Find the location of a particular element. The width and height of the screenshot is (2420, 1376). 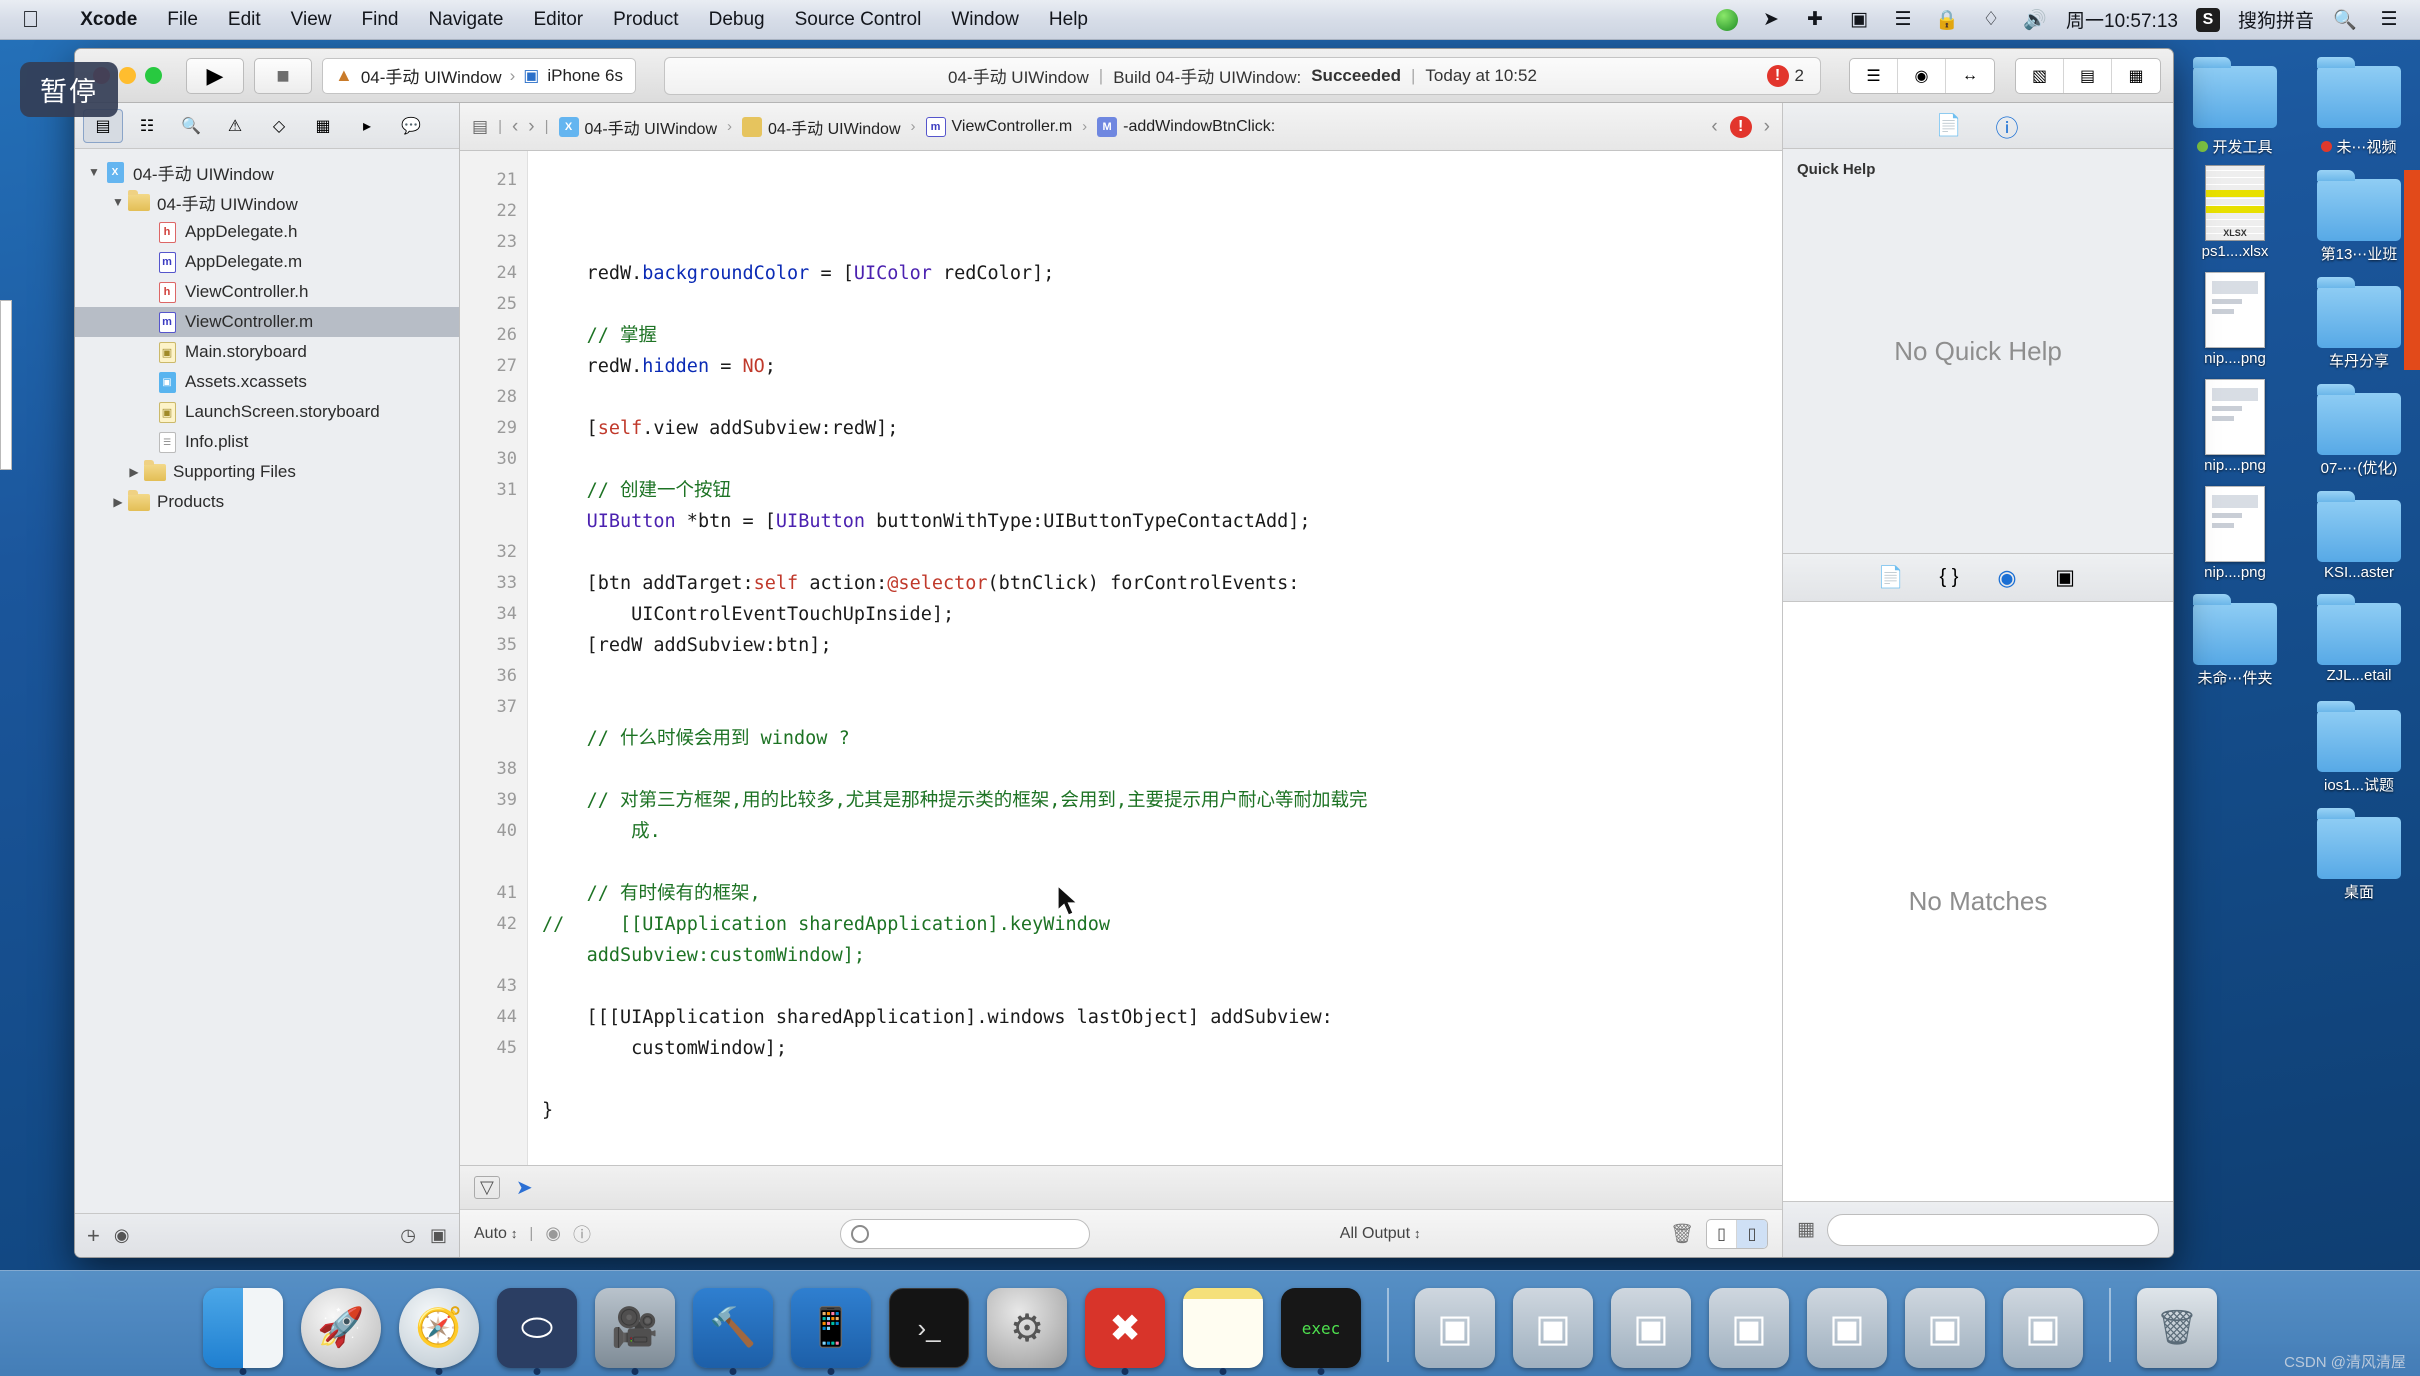

eye-icon: ◉ is located at coordinates (553, 1233).